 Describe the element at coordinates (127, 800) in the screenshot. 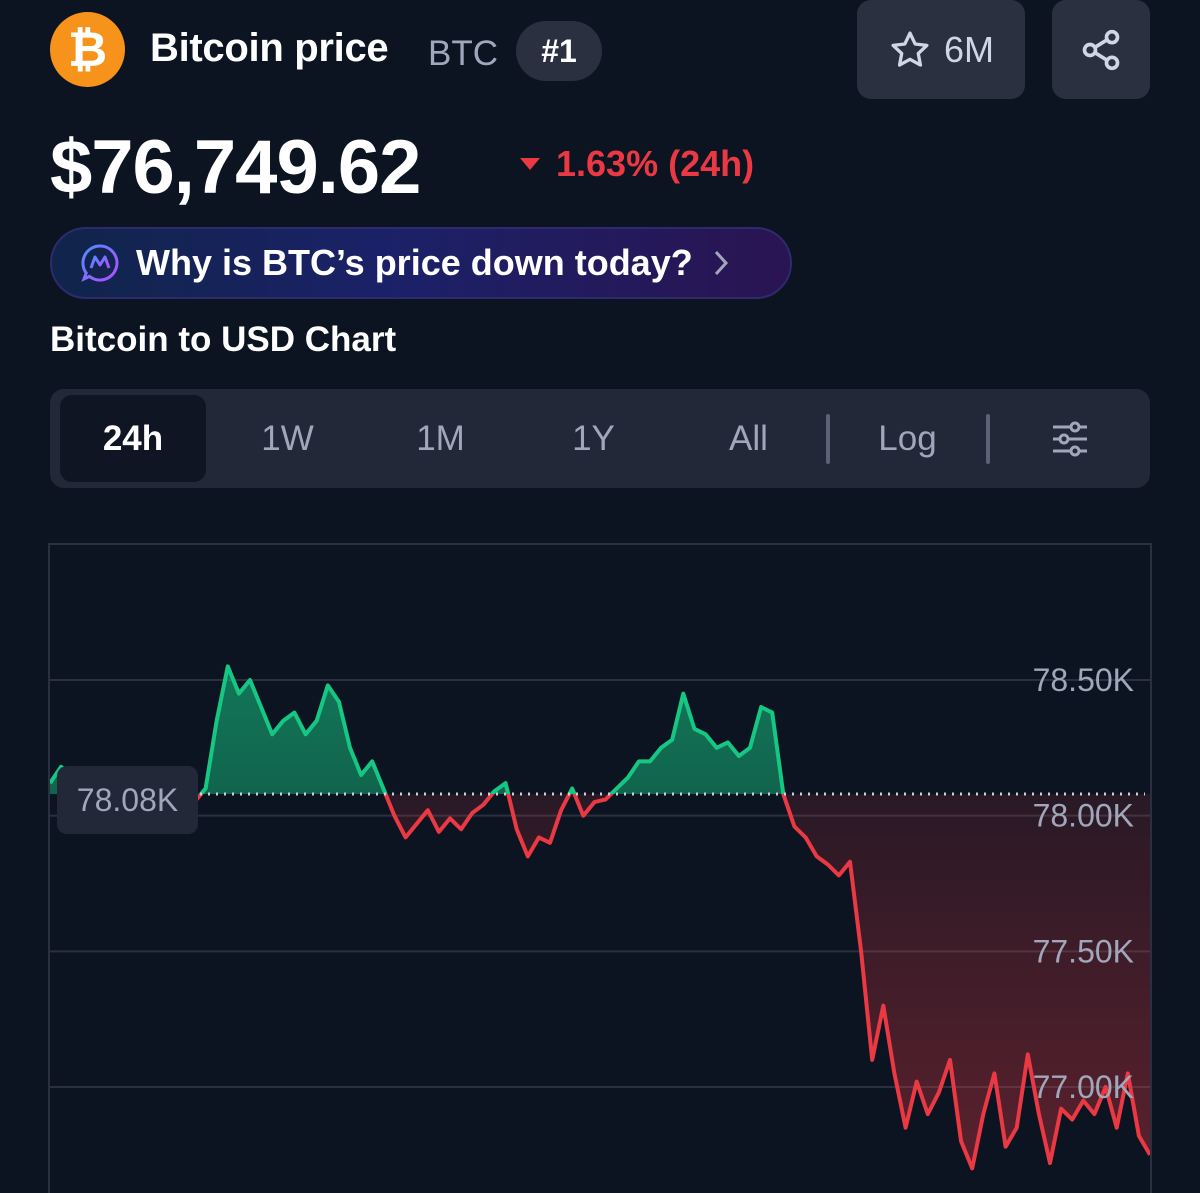

I see `reference-price-label: 78.08K` at that location.